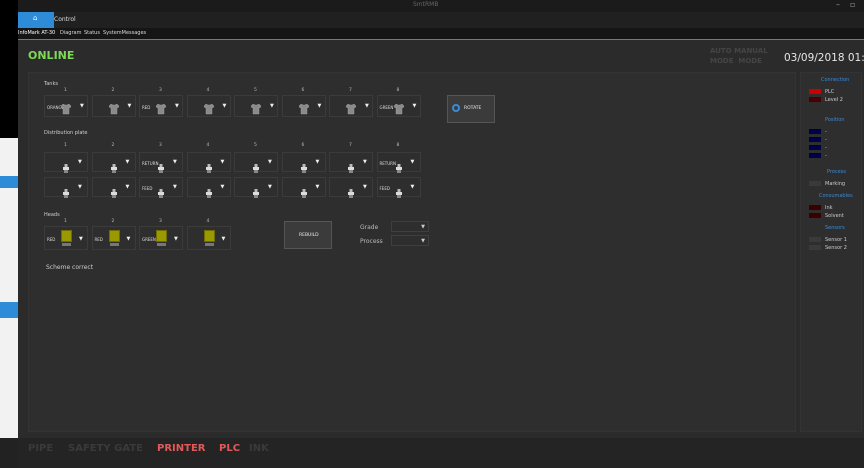  What do you see at coordinates (150, 163) in the screenshot?
I see `valve-label: RETURN` at bounding box center [150, 163].